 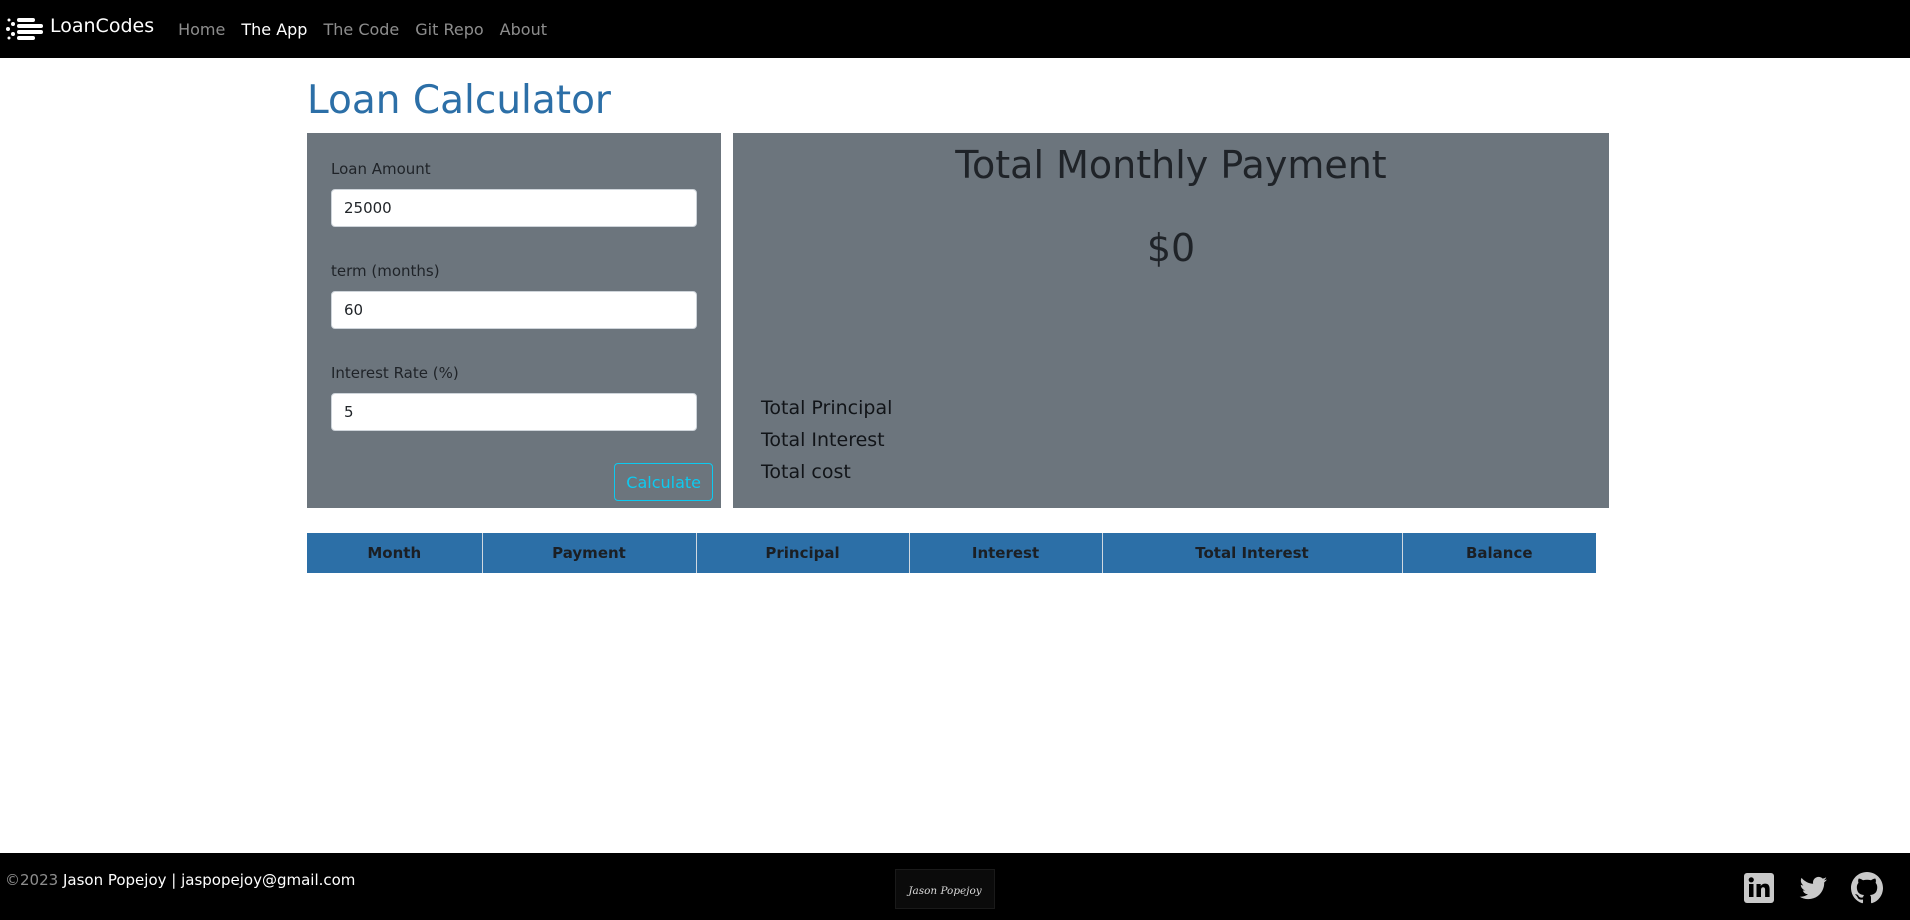 I want to click on monthly-payment-value: $0, so click(x=1171, y=248).